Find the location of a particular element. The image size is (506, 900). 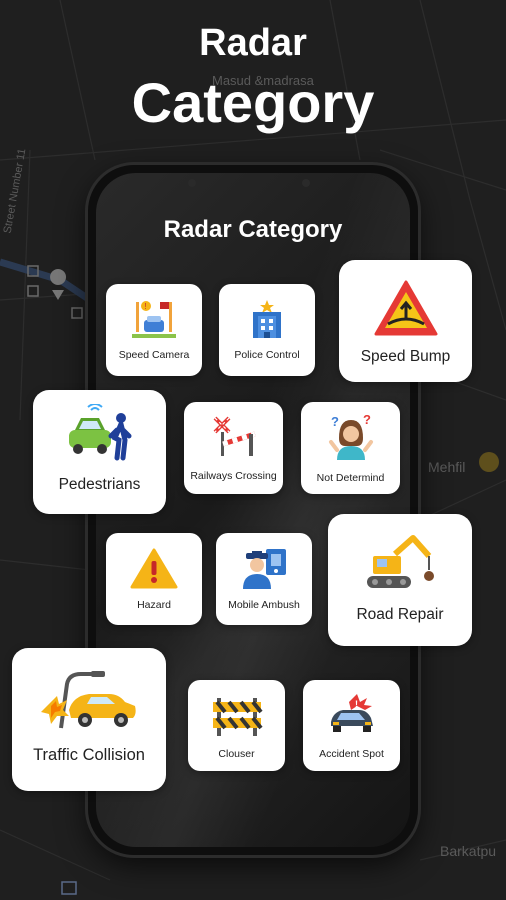

police-officer-icon is located at coordinates (264, 568).